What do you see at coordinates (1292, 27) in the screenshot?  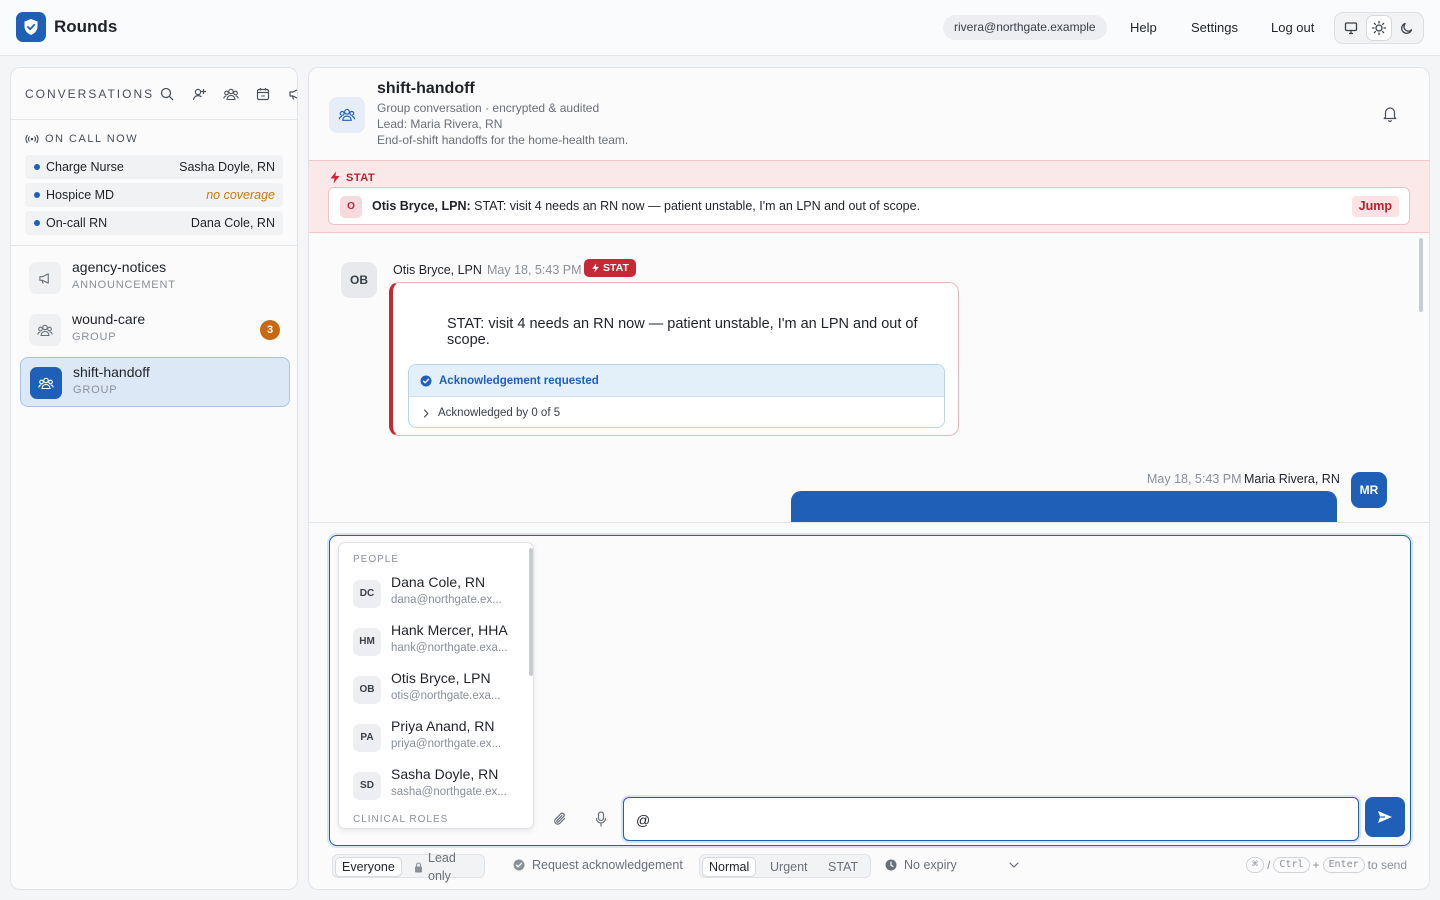 I see `logout-link: Log out` at bounding box center [1292, 27].